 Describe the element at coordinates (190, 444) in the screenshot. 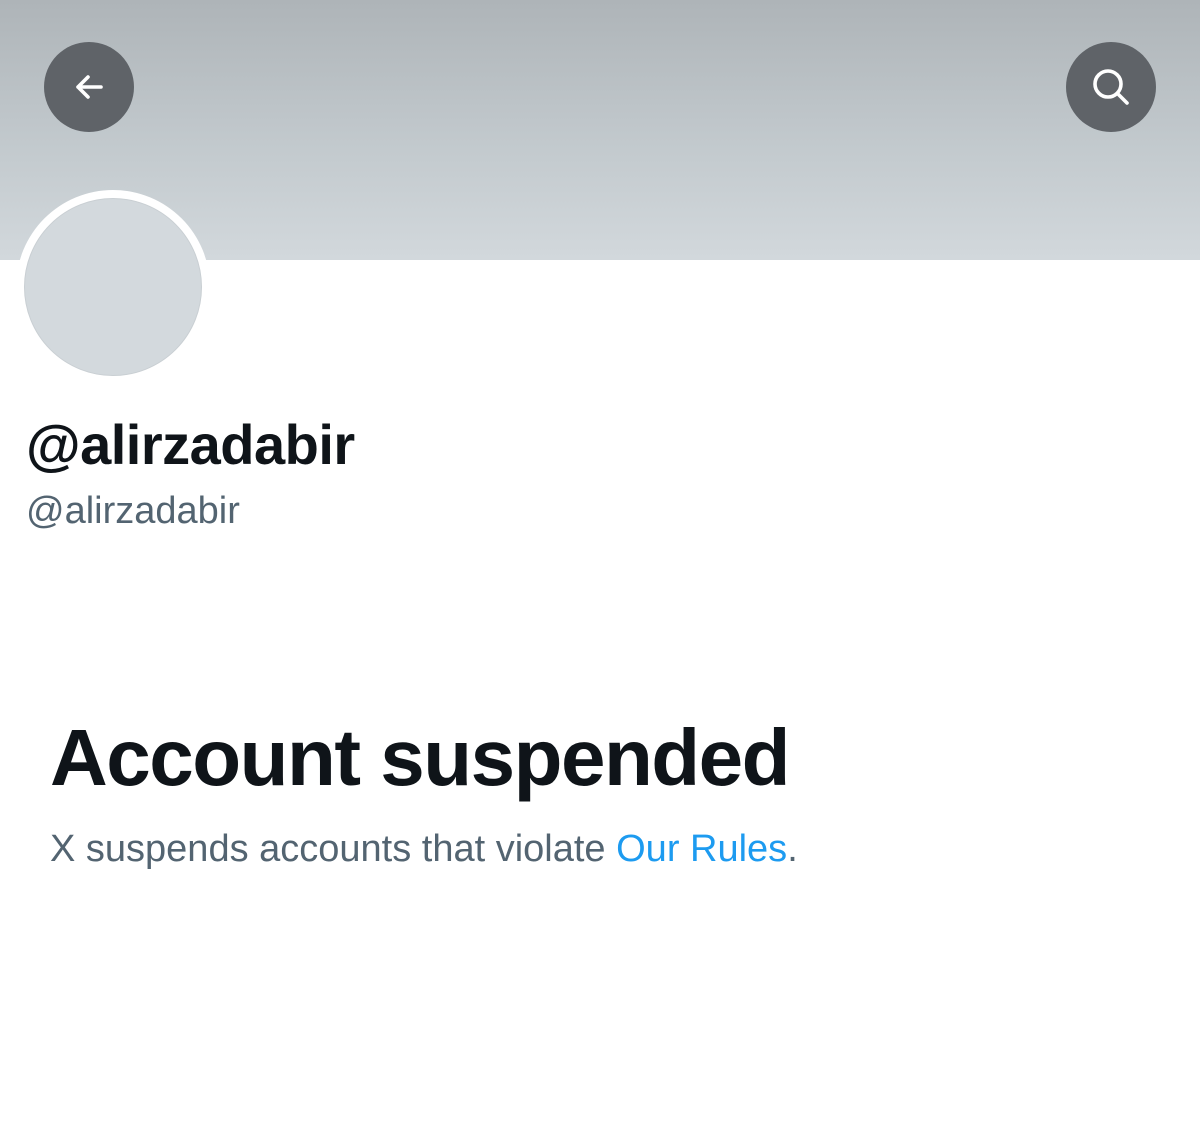

I see `profile-display-name: @alirzadabir` at that location.